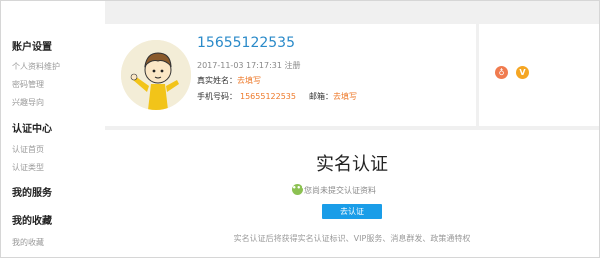 This screenshot has height=258, width=600. I want to click on medal-badge-icon: ♁, so click(501, 72).